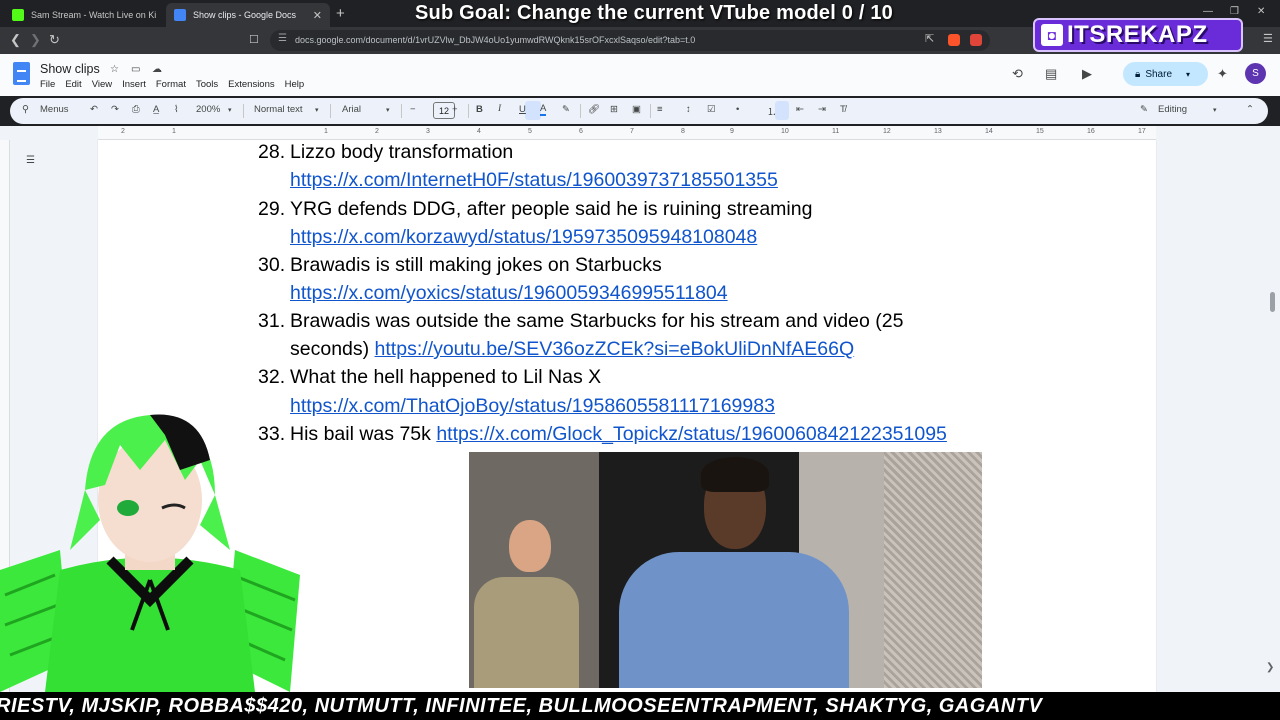  Describe the element at coordinates (340, 13) in the screenshot. I see `new-tab-icon: +` at that location.